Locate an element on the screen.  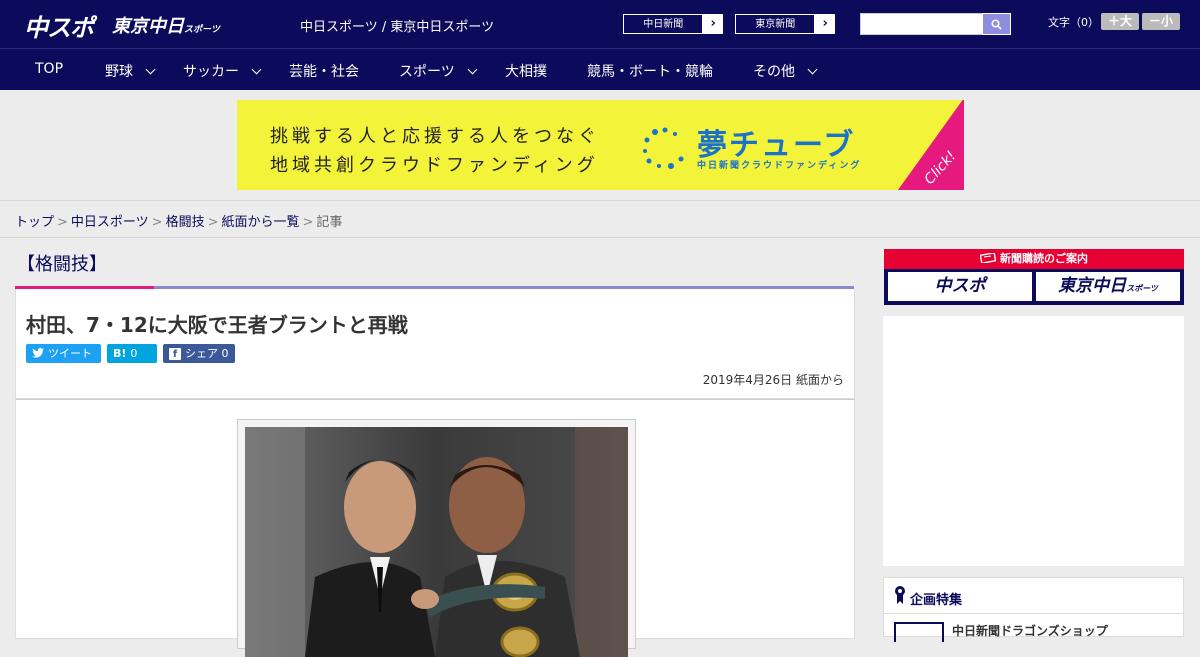
main-nav: TOP 野球 サッカー 芸能・社会 スポーツ 大相撲 競馬・ボート・競輪 その他 is located at coordinates (600, 69).